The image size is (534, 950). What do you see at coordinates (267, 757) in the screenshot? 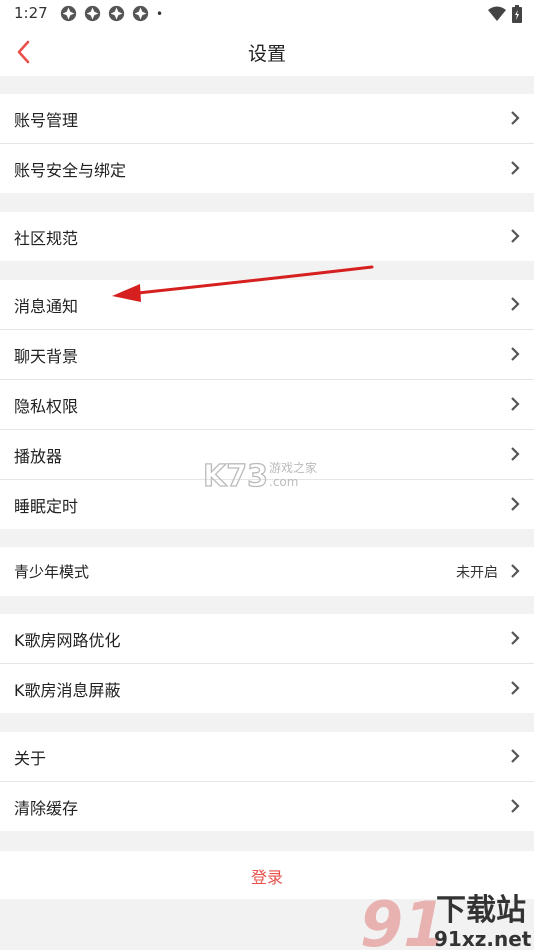
I see `settings-item-about: 关于` at bounding box center [267, 757].